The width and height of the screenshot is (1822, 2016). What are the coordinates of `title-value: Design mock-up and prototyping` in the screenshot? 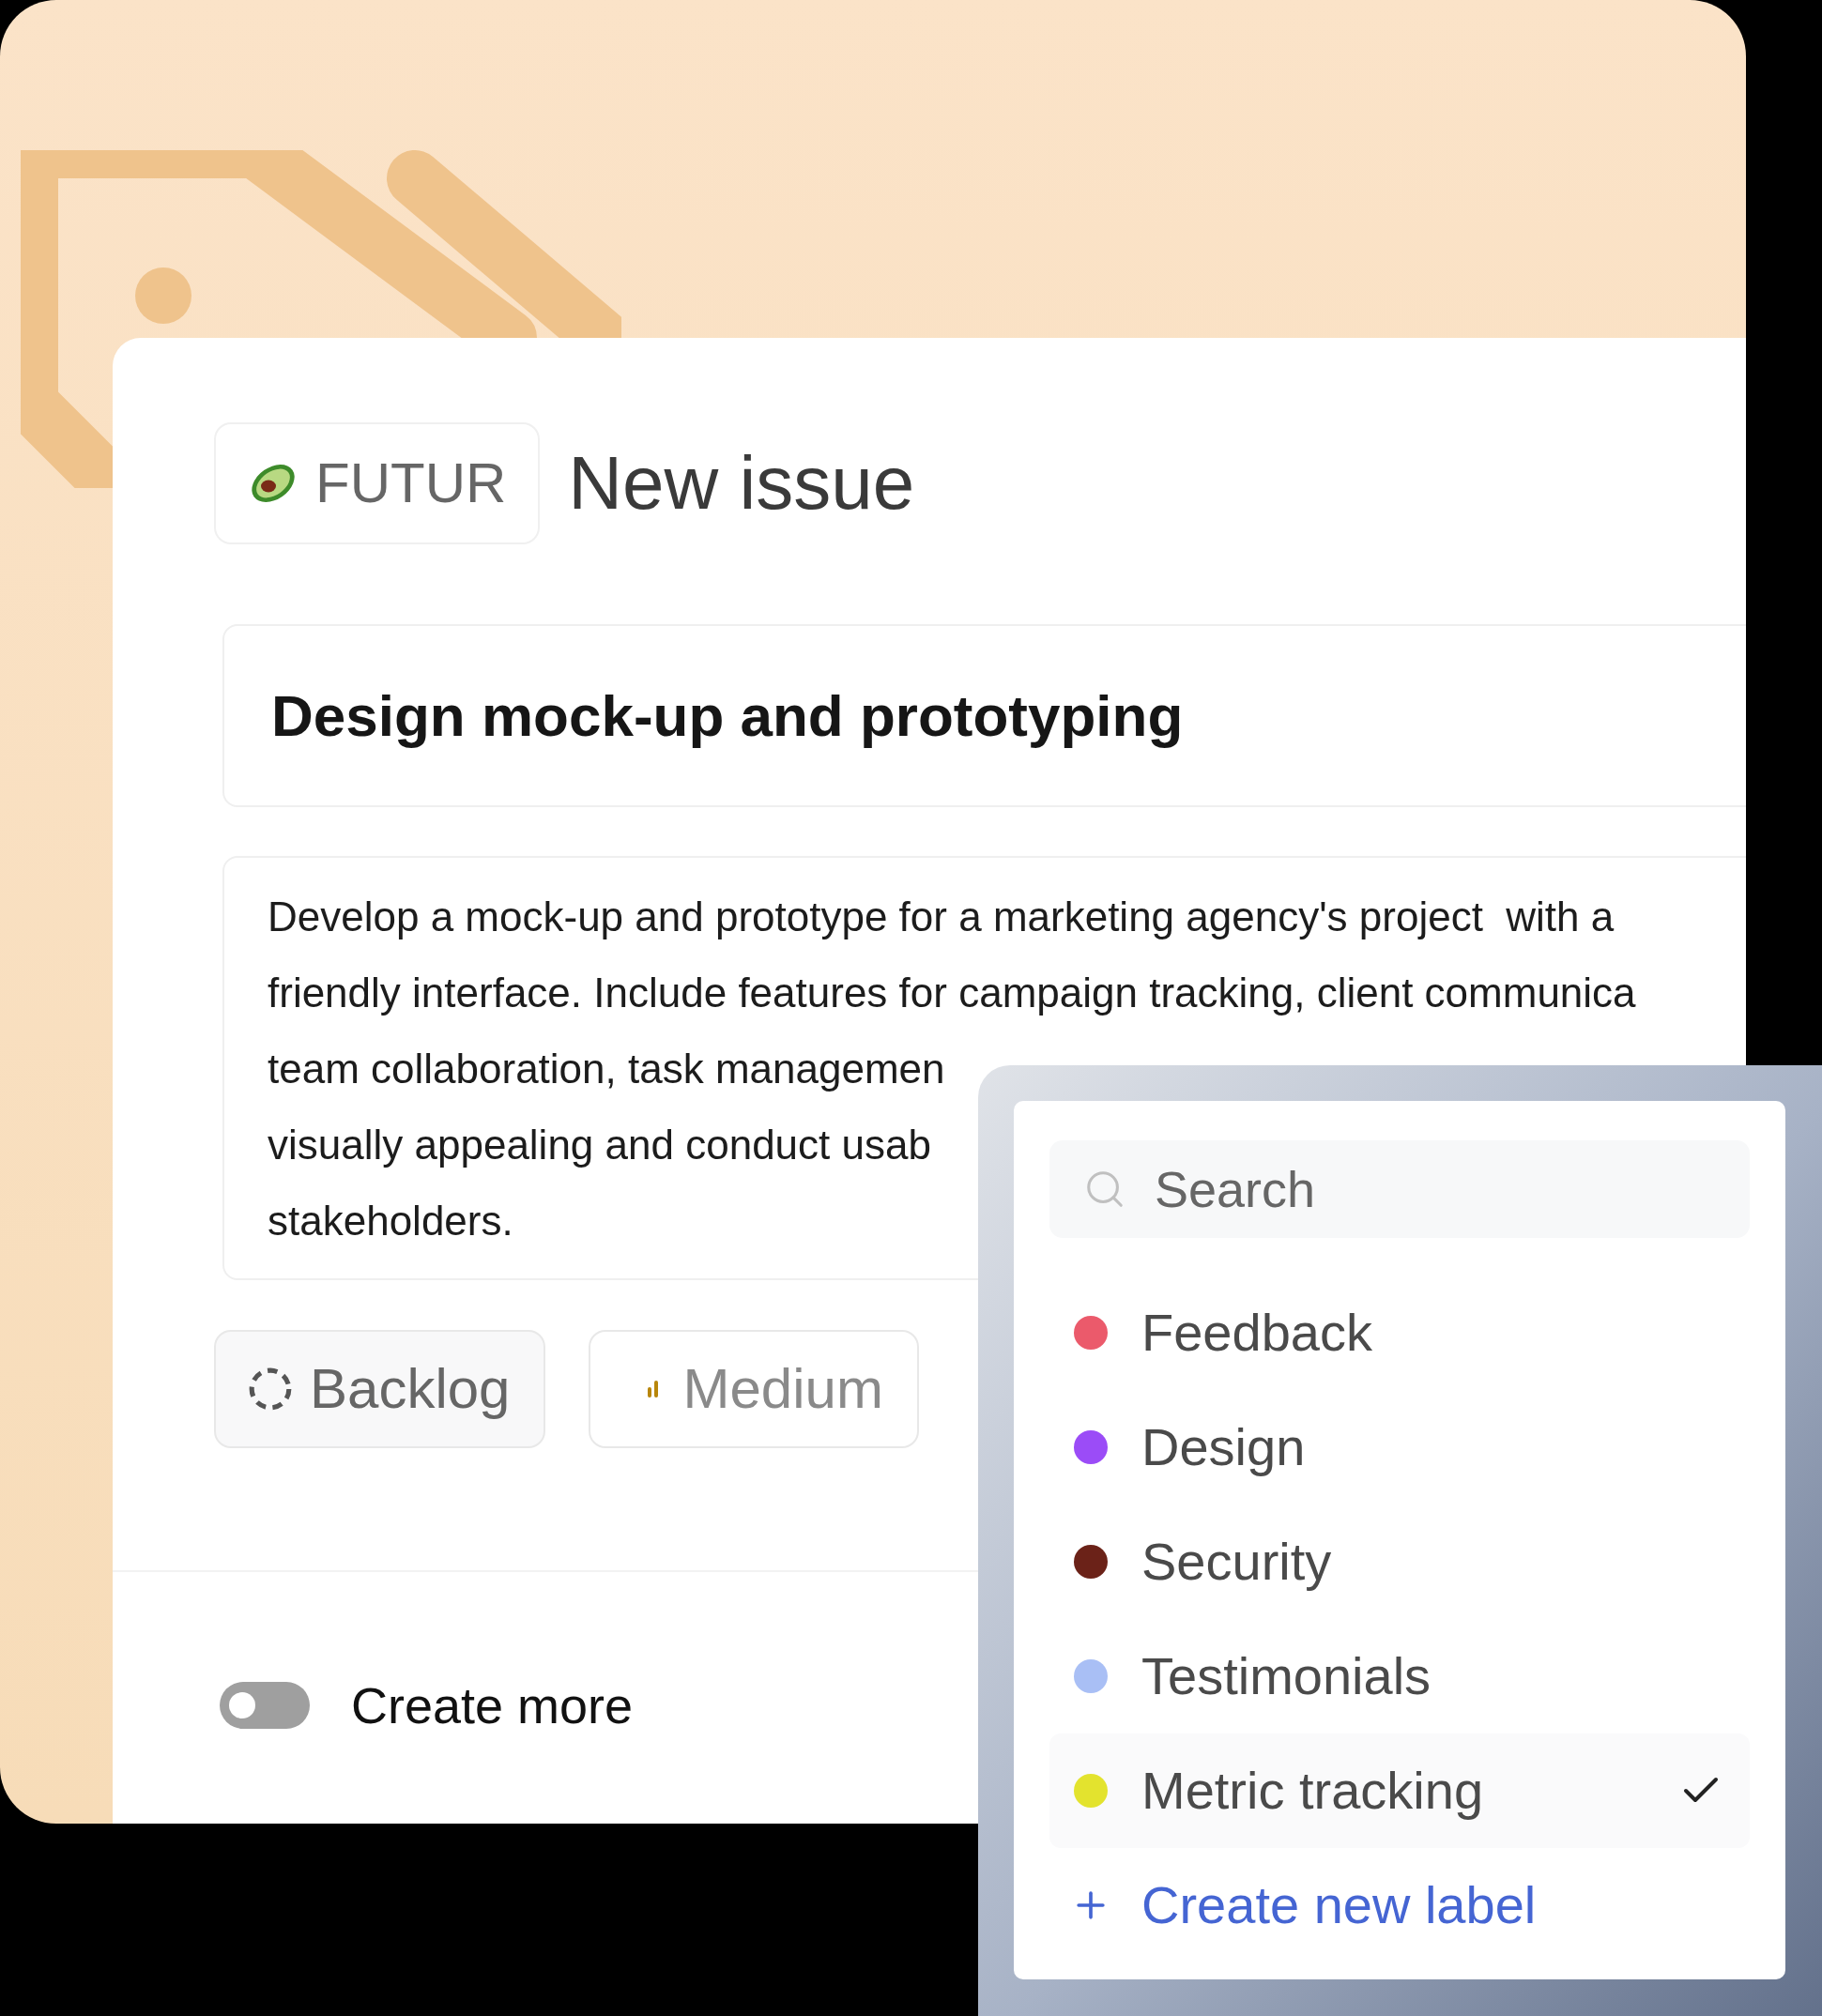 It's located at (727, 716).